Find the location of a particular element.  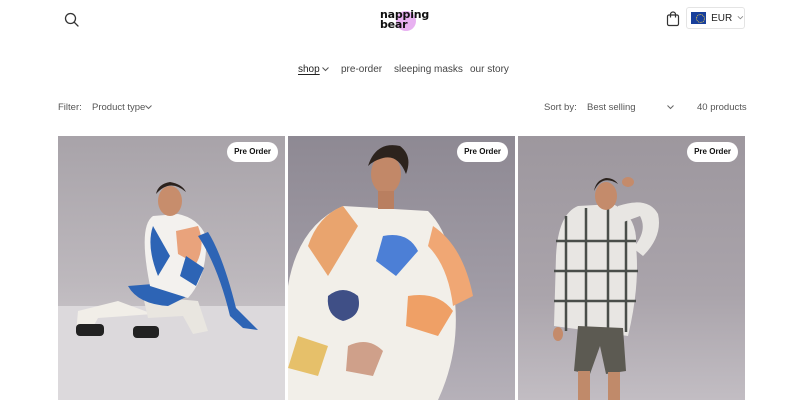

currency-selector: EUR is located at coordinates (715, 18).